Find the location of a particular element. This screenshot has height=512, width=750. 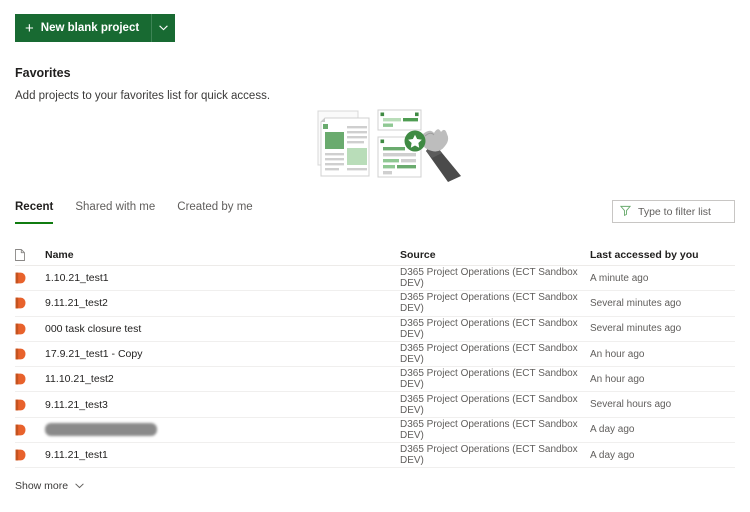

plus-icon: + is located at coordinates (29, 28).